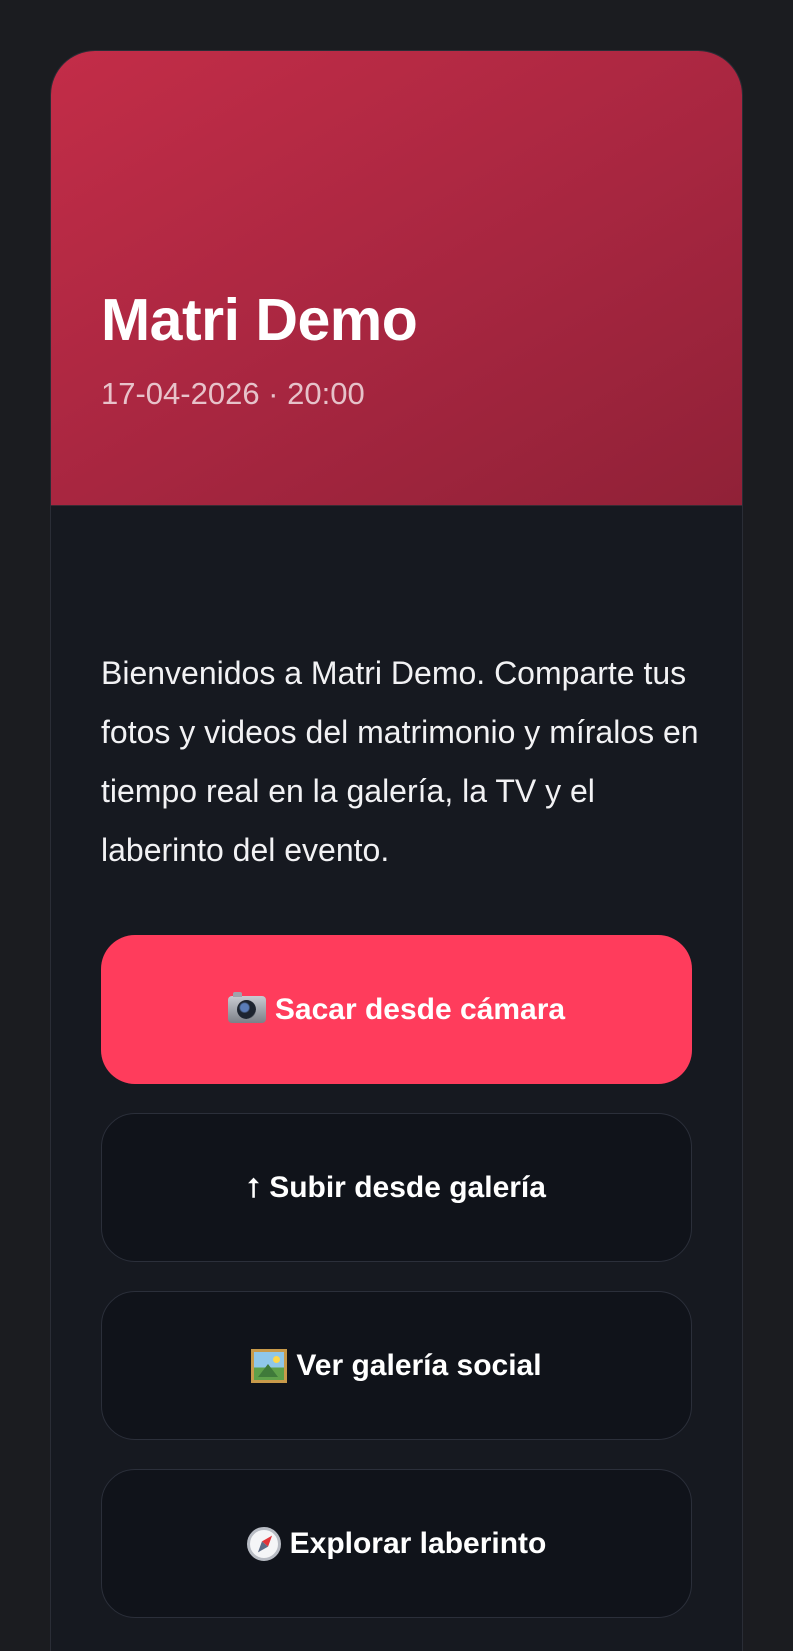 Image resolution: width=793 pixels, height=1651 pixels. Describe the element at coordinates (420, 1009) in the screenshot. I see `take-photo-label: Sacar desde cámara` at that location.